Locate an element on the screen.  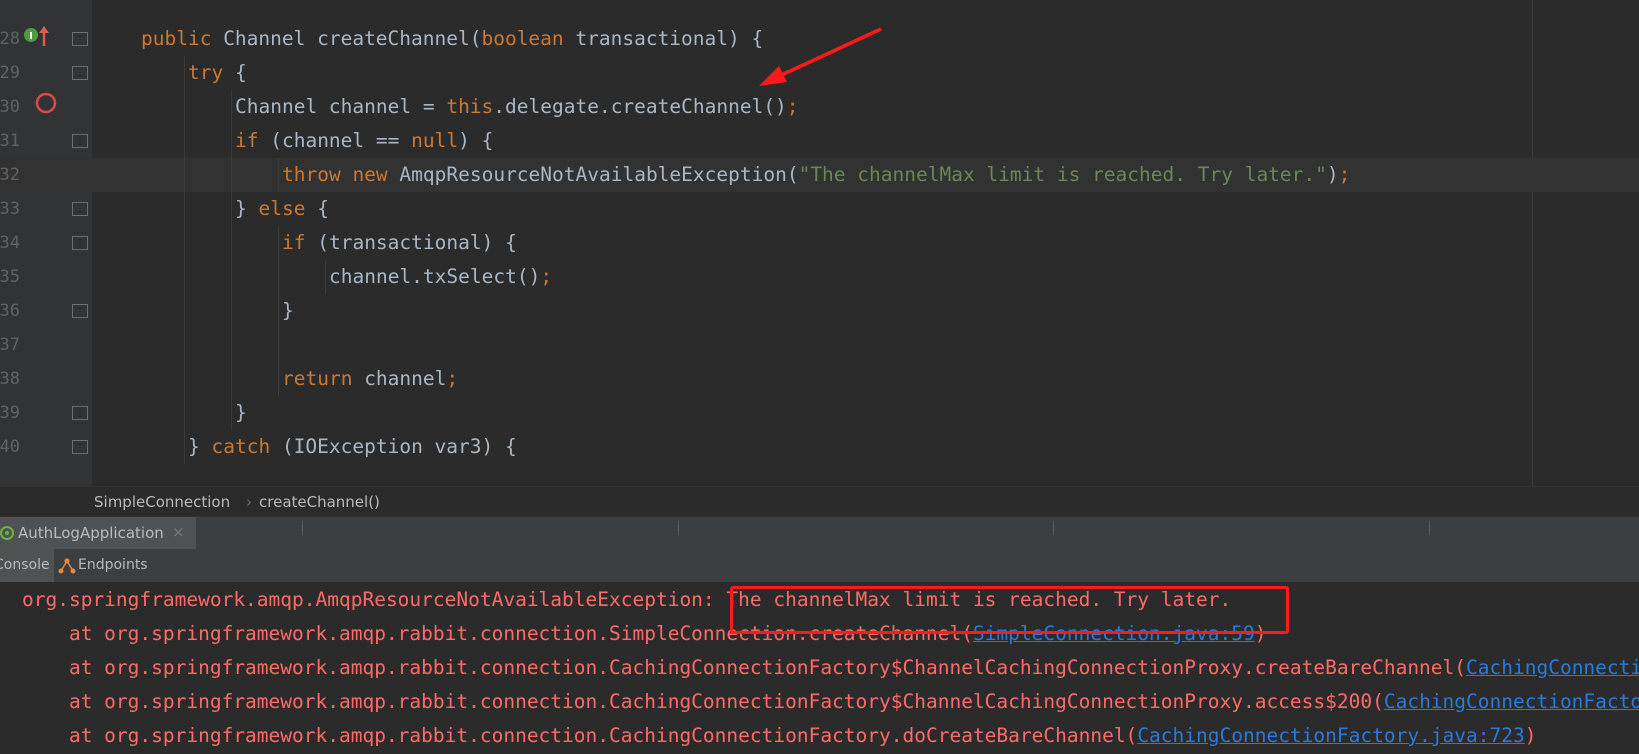
code-line: } catch (IOException var3) { is located at coordinates (352, 447).